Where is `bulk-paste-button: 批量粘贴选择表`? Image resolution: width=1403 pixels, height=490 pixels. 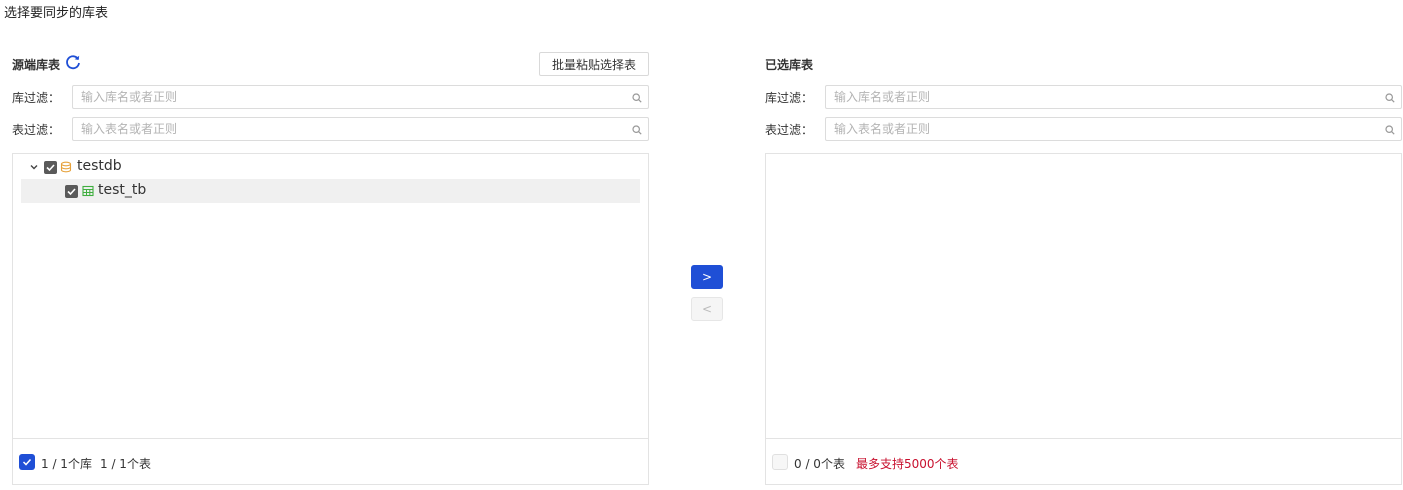 bulk-paste-button: 批量粘贴选择表 is located at coordinates (593, 64).